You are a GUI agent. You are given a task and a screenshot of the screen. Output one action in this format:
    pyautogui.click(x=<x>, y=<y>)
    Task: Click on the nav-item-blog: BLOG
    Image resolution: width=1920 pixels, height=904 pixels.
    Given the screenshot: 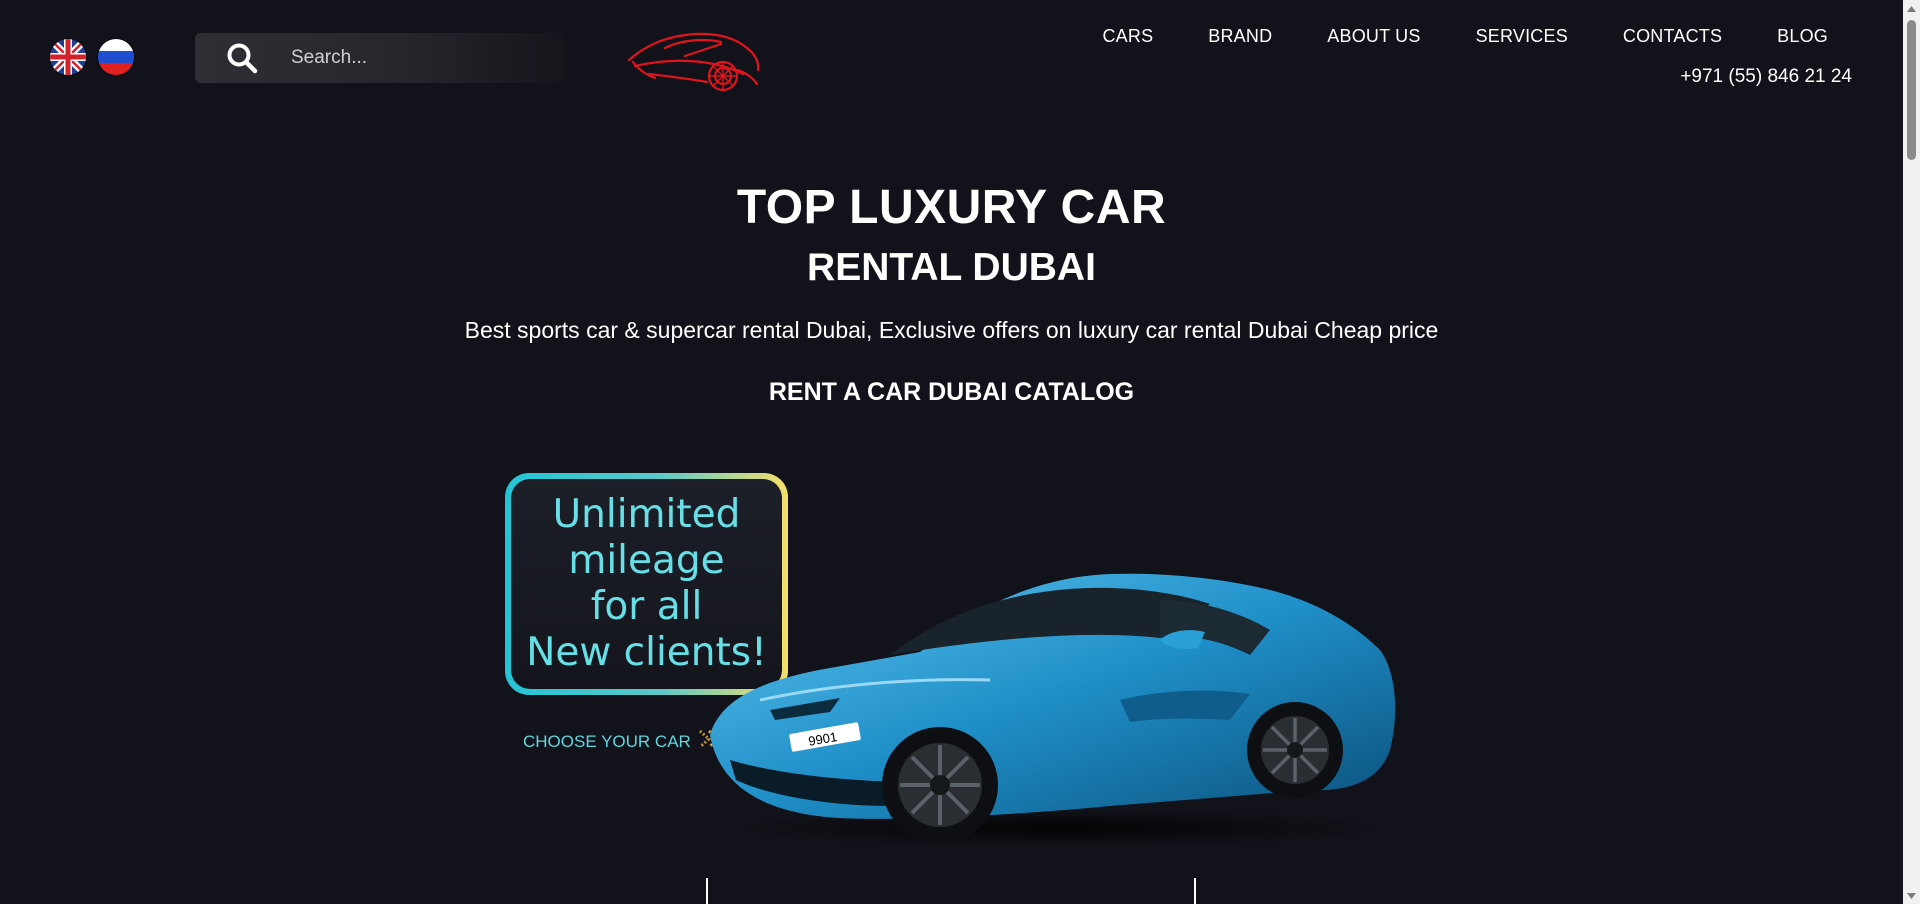 What is the action you would take?
    pyautogui.click(x=1802, y=36)
    